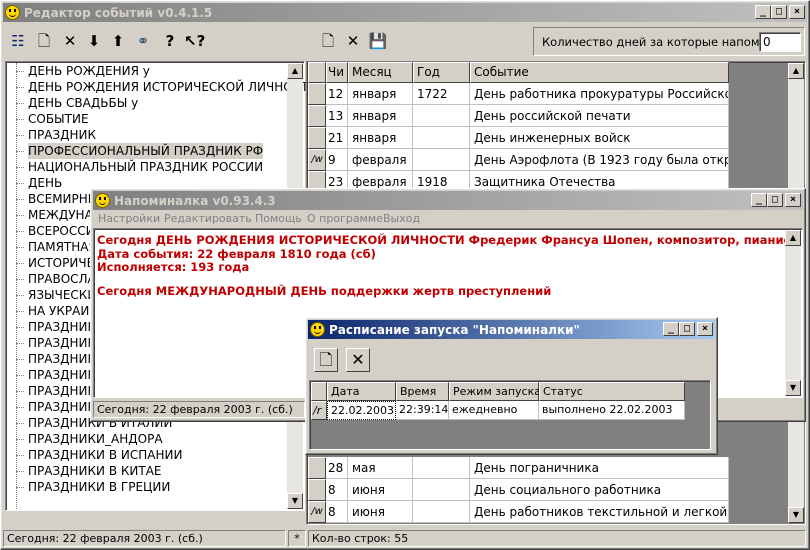 This screenshot has width=810, height=550. What do you see at coordinates (95, 471) in the screenshot?
I see `tree-item: ПРАЗДНИКИ В КИТАЕ` at bounding box center [95, 471].